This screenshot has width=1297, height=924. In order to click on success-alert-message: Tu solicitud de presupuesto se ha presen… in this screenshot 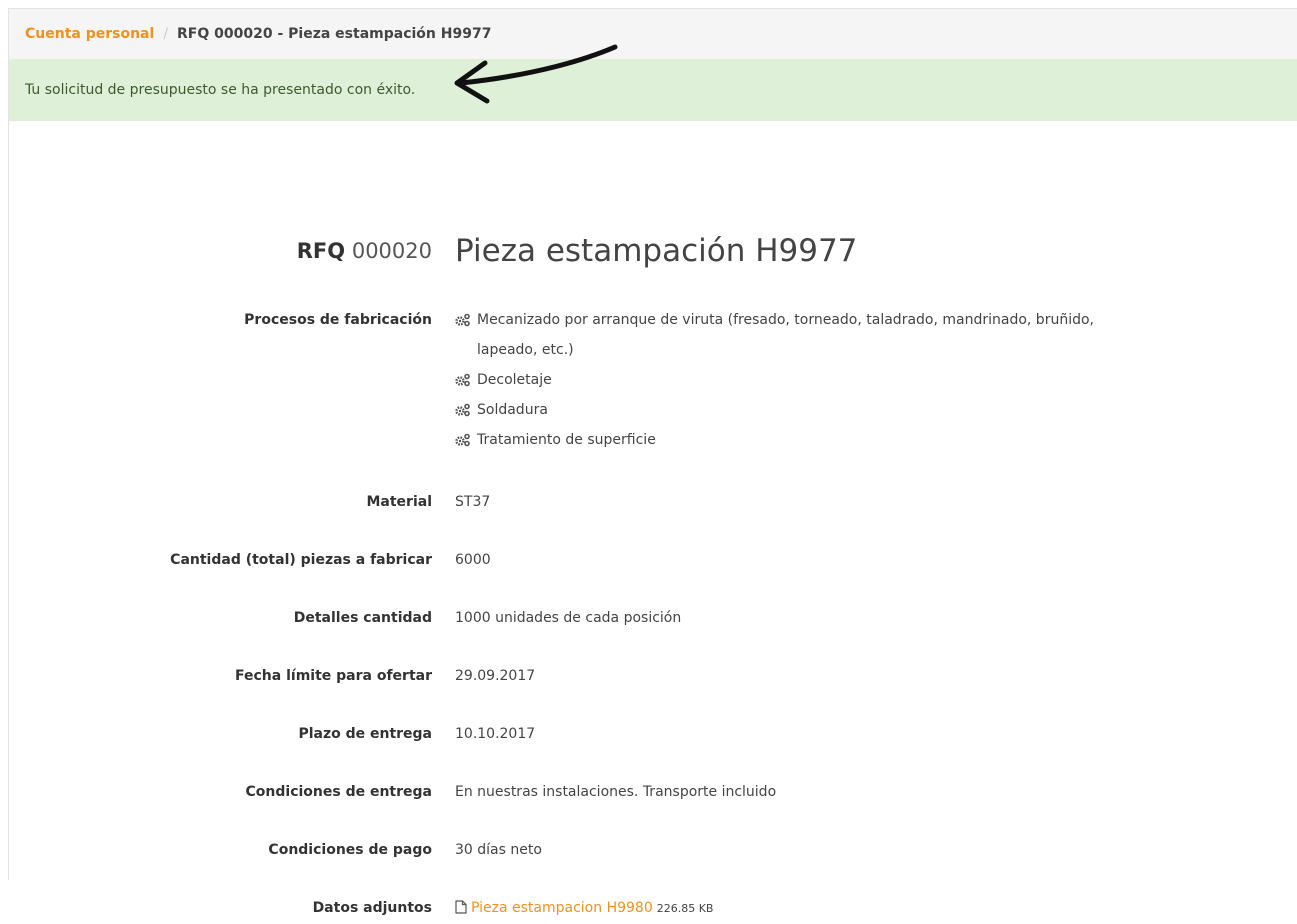, I will do `click(220, 90)`.